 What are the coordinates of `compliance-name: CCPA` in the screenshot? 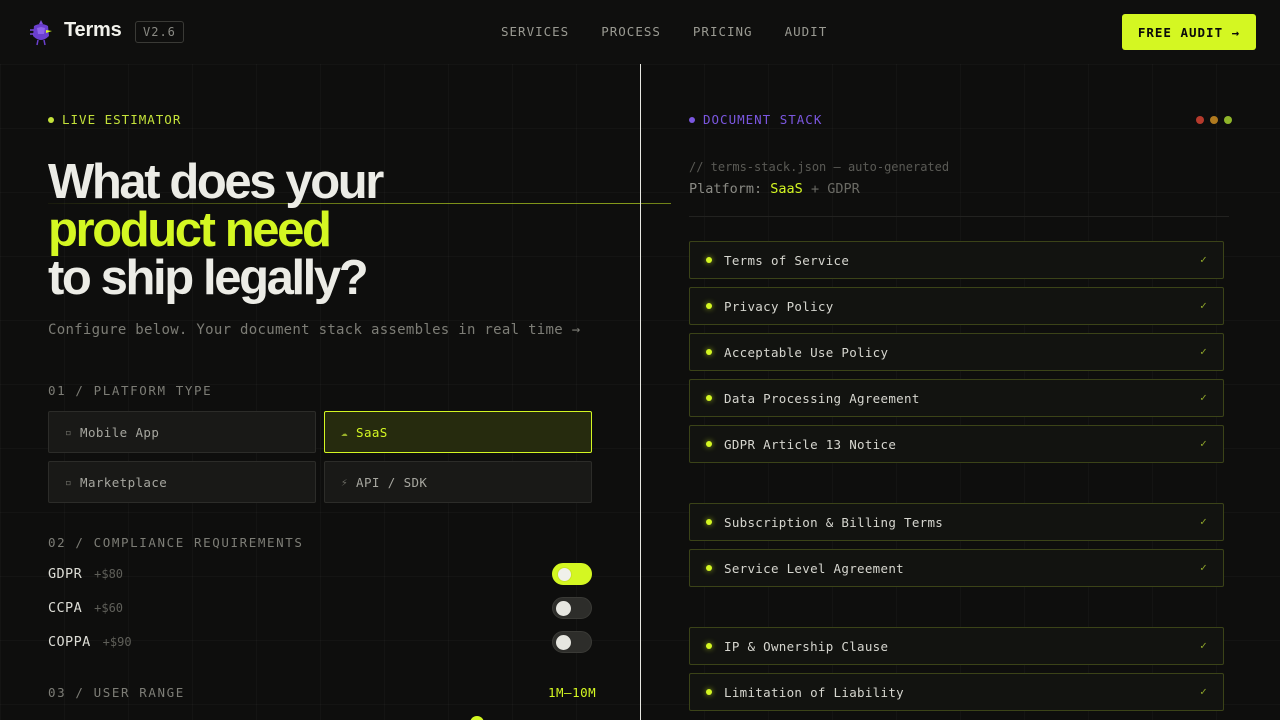 It's located at (65, 608).